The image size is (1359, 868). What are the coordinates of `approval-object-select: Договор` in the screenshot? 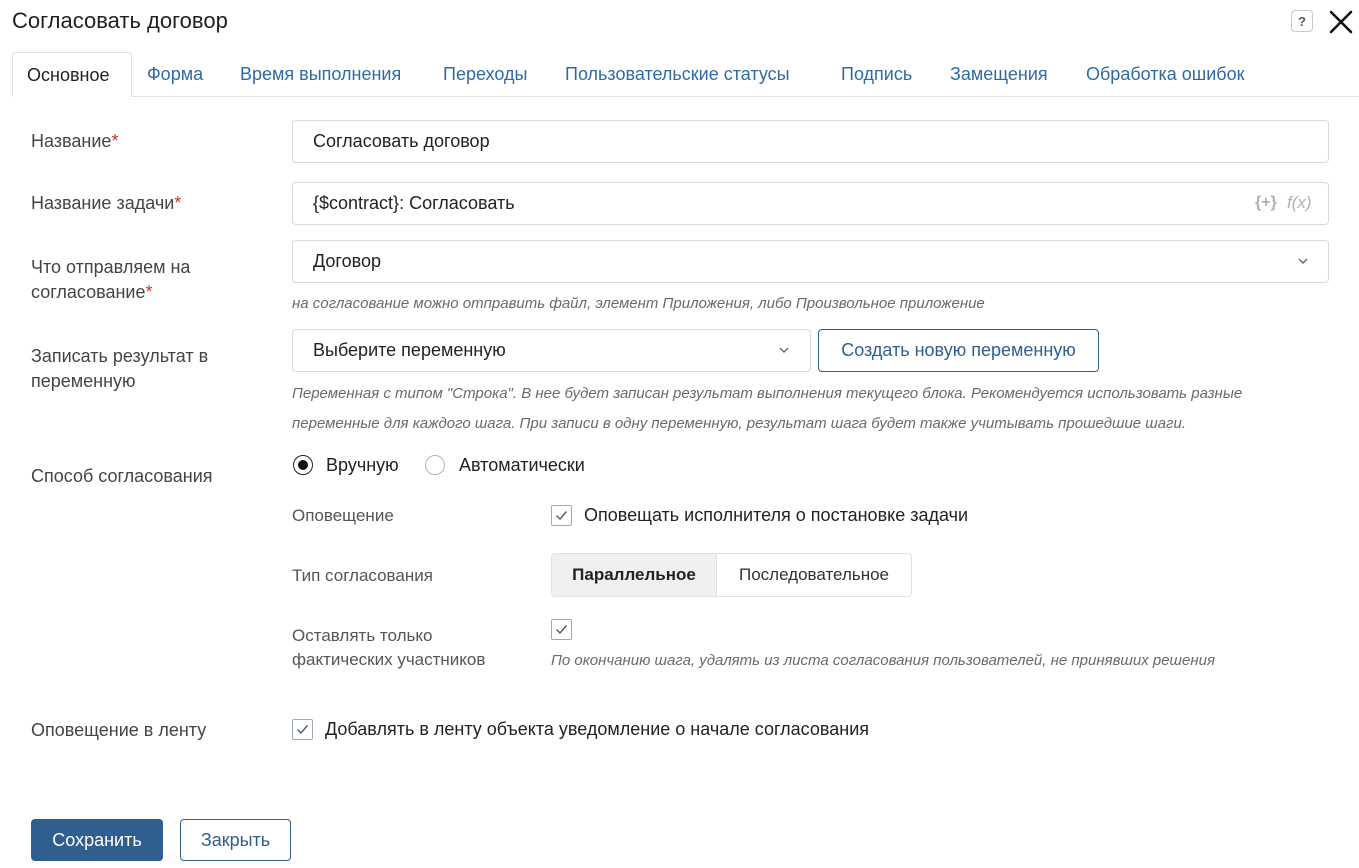 It's located at (810, 261).